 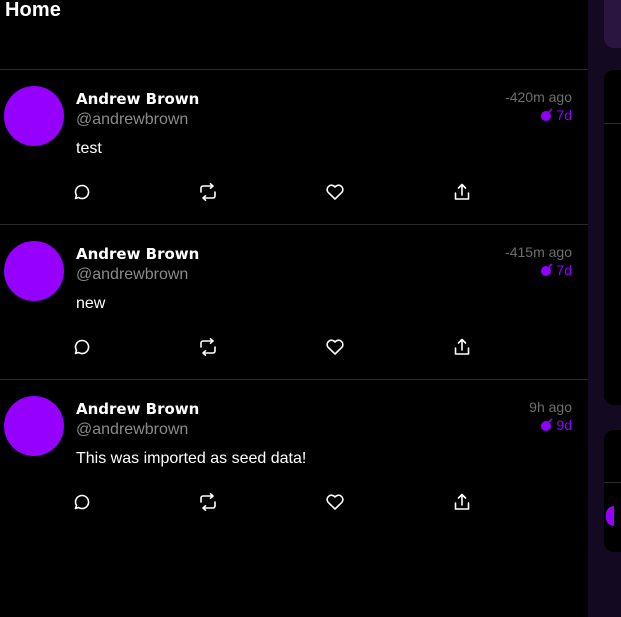 What do you see at coordinates (538, 97) in the screenshot?
I see `post-time: -420m ago` at bounding box center [538, 97].